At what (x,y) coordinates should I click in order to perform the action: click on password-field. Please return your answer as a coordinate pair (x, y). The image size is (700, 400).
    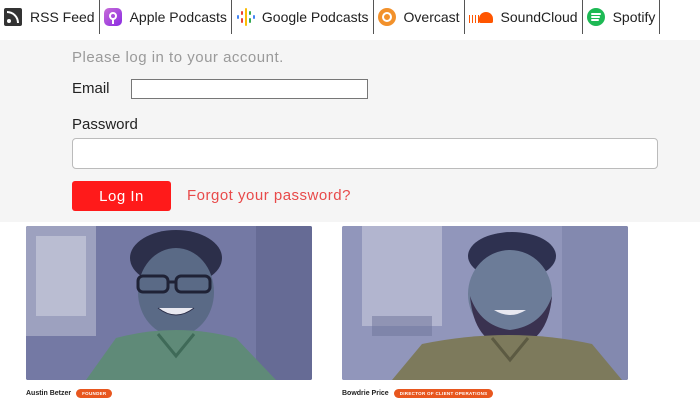
    Looking at the image, I should click on (365, 153).